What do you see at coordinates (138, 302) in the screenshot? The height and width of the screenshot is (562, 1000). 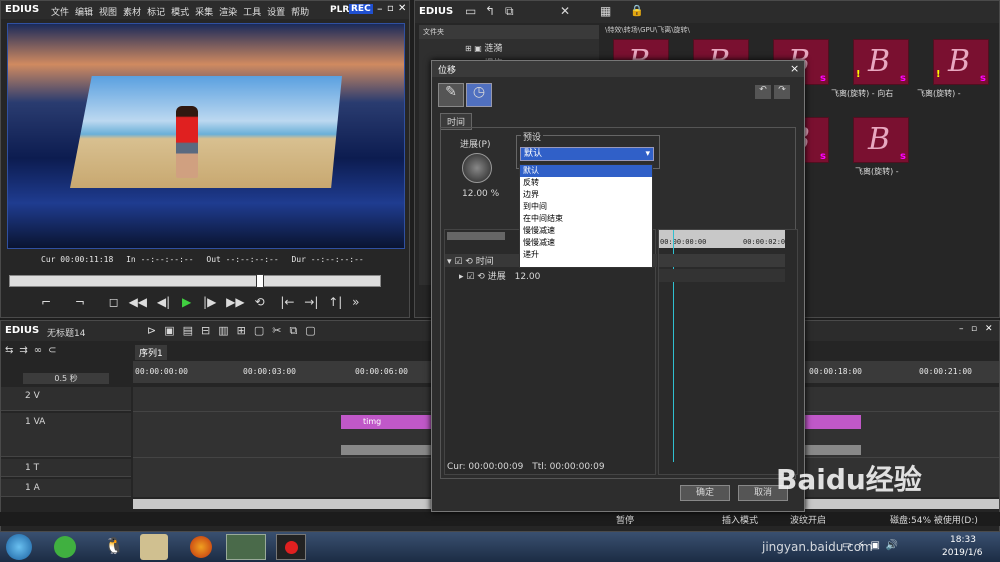 I see `rewind-icon: ◀◀` at bounding box center [138, 302].